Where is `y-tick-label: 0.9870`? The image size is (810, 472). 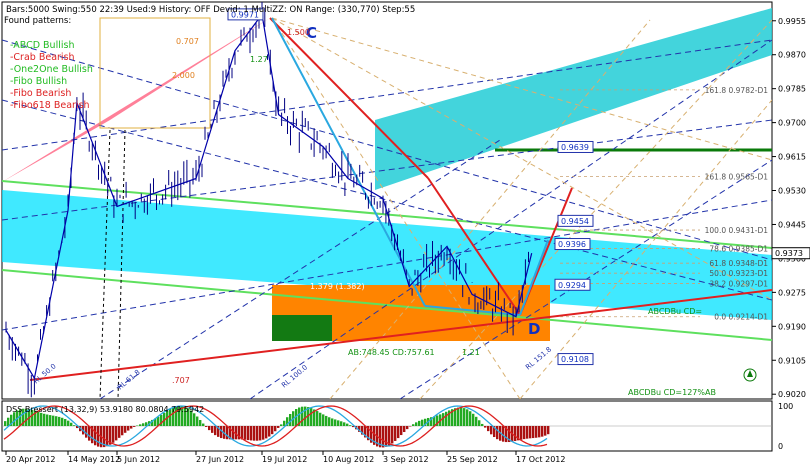
y-tick-label: 0.9870 is located at coordinates (792, 55).